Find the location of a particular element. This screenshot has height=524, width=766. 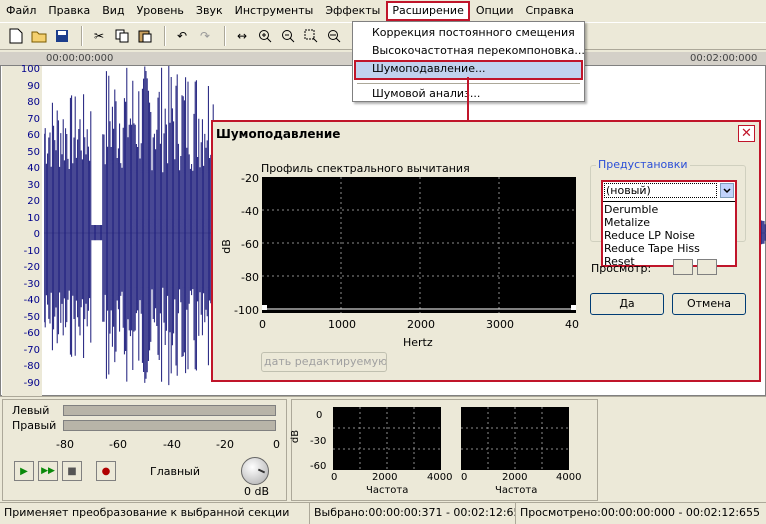

zoom-selection-icon is located at coordinates (311, 36).